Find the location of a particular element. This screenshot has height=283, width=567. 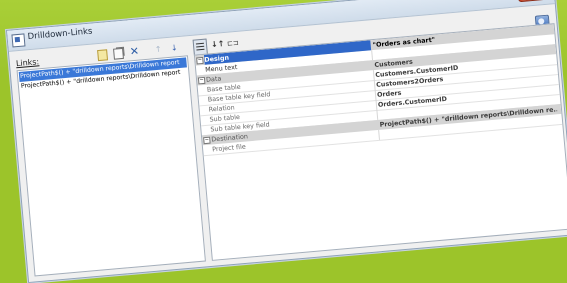

move-up-icon: ↑ is located at coordinates (158, 49).